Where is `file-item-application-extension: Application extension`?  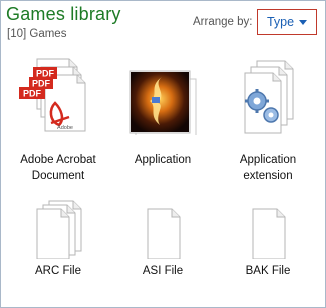 file-item-application-extension: Application extension is located at coordinates (268, 118).